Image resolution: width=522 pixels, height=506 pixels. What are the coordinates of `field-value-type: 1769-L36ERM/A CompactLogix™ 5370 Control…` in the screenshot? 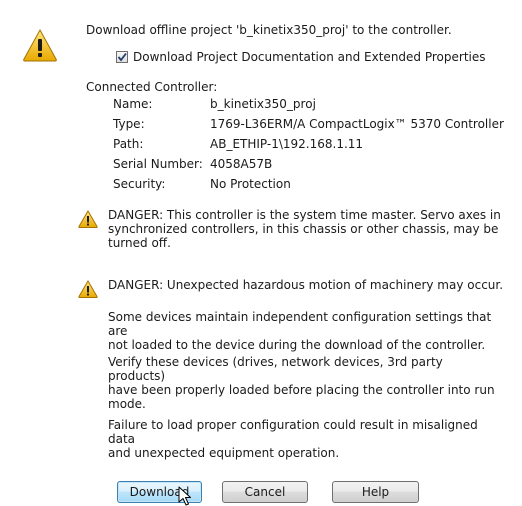 It's located at (357, 124).